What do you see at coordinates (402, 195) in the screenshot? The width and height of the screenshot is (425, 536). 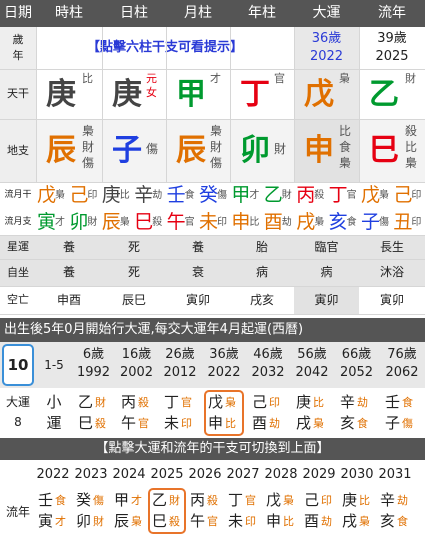 I see `liuyue-gan-11: 己` at bounding box center [402, 195].